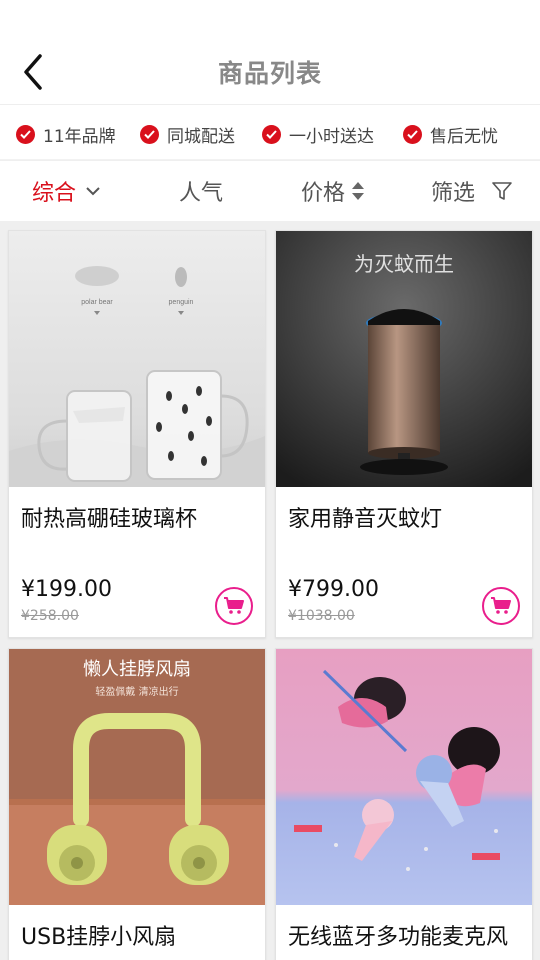 Image resolution: width=540 pixels, height=960 pixels. What do you see at coordinates (404, 359) in the screenshot?
I see `product-image: 为灭蚊而生` at bounding box center [404, 359].